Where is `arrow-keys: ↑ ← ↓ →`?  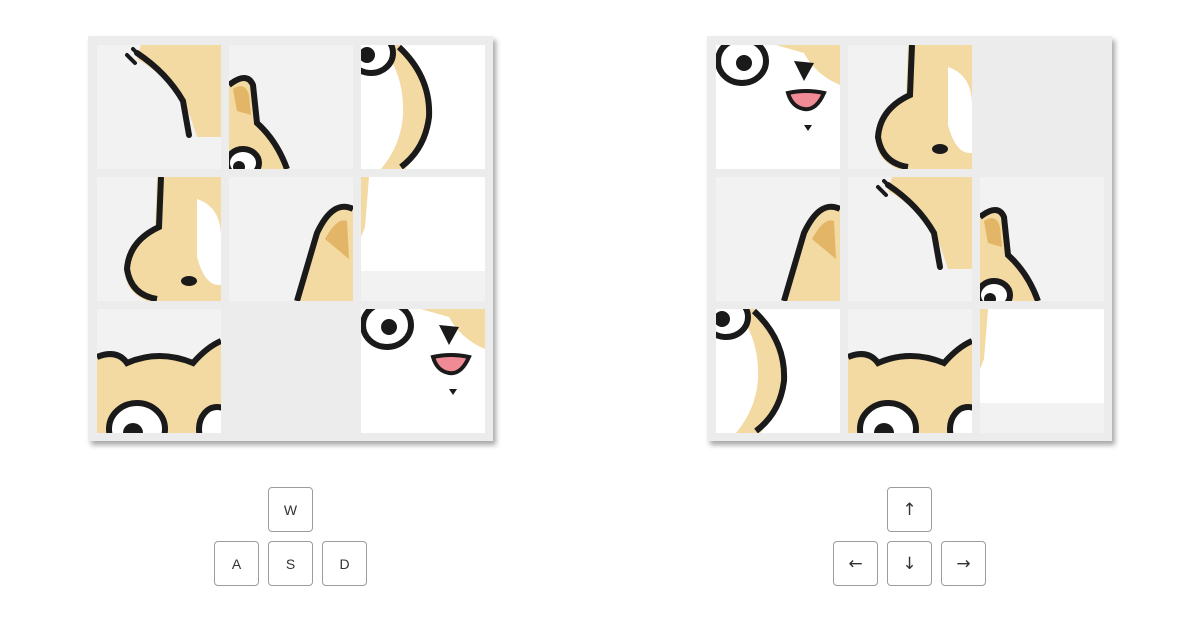 arrow-keys: ↑ ← ↓ → is located at coordinates (913, 540).